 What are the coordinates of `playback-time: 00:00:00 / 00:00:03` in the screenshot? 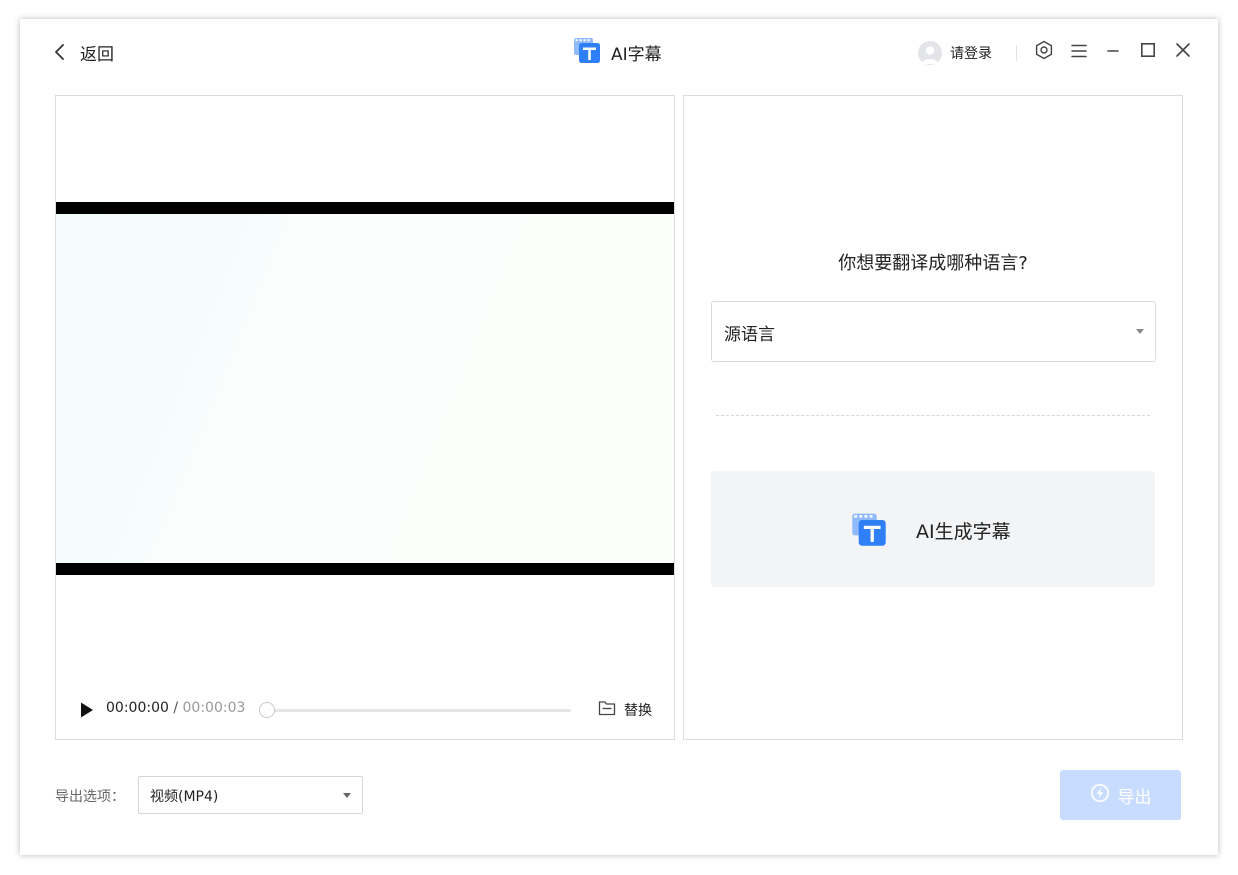 It's located at (175, 708).